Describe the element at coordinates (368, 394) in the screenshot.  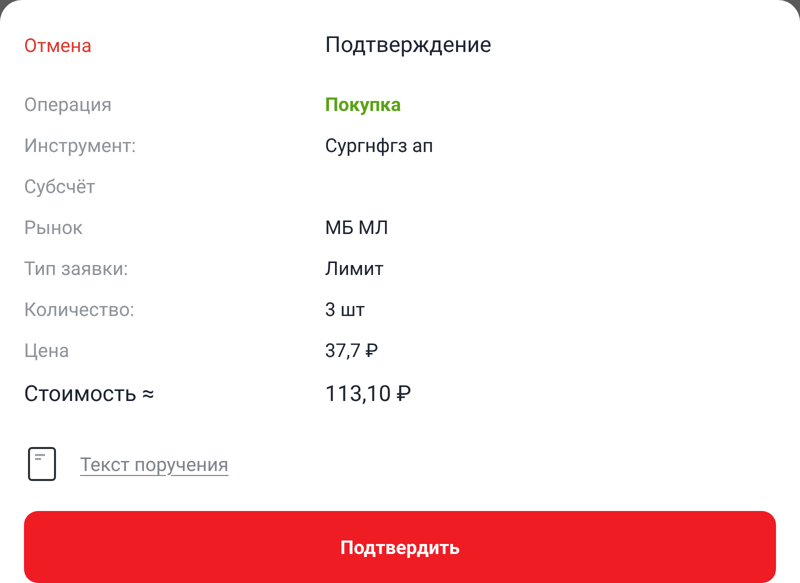
I see `field-value: 113,10 ₽` at that location.